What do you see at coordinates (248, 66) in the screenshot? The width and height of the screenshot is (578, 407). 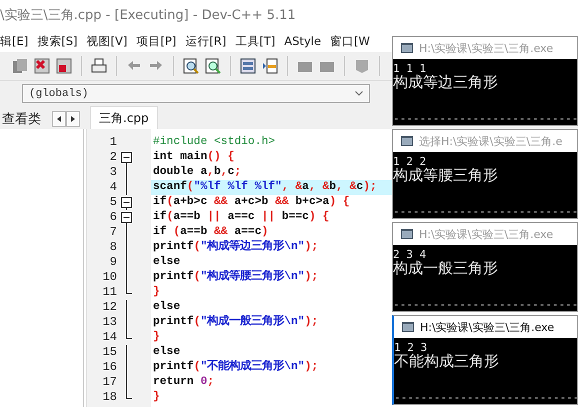 I see `window-icon` at bounding box center [248, 66].